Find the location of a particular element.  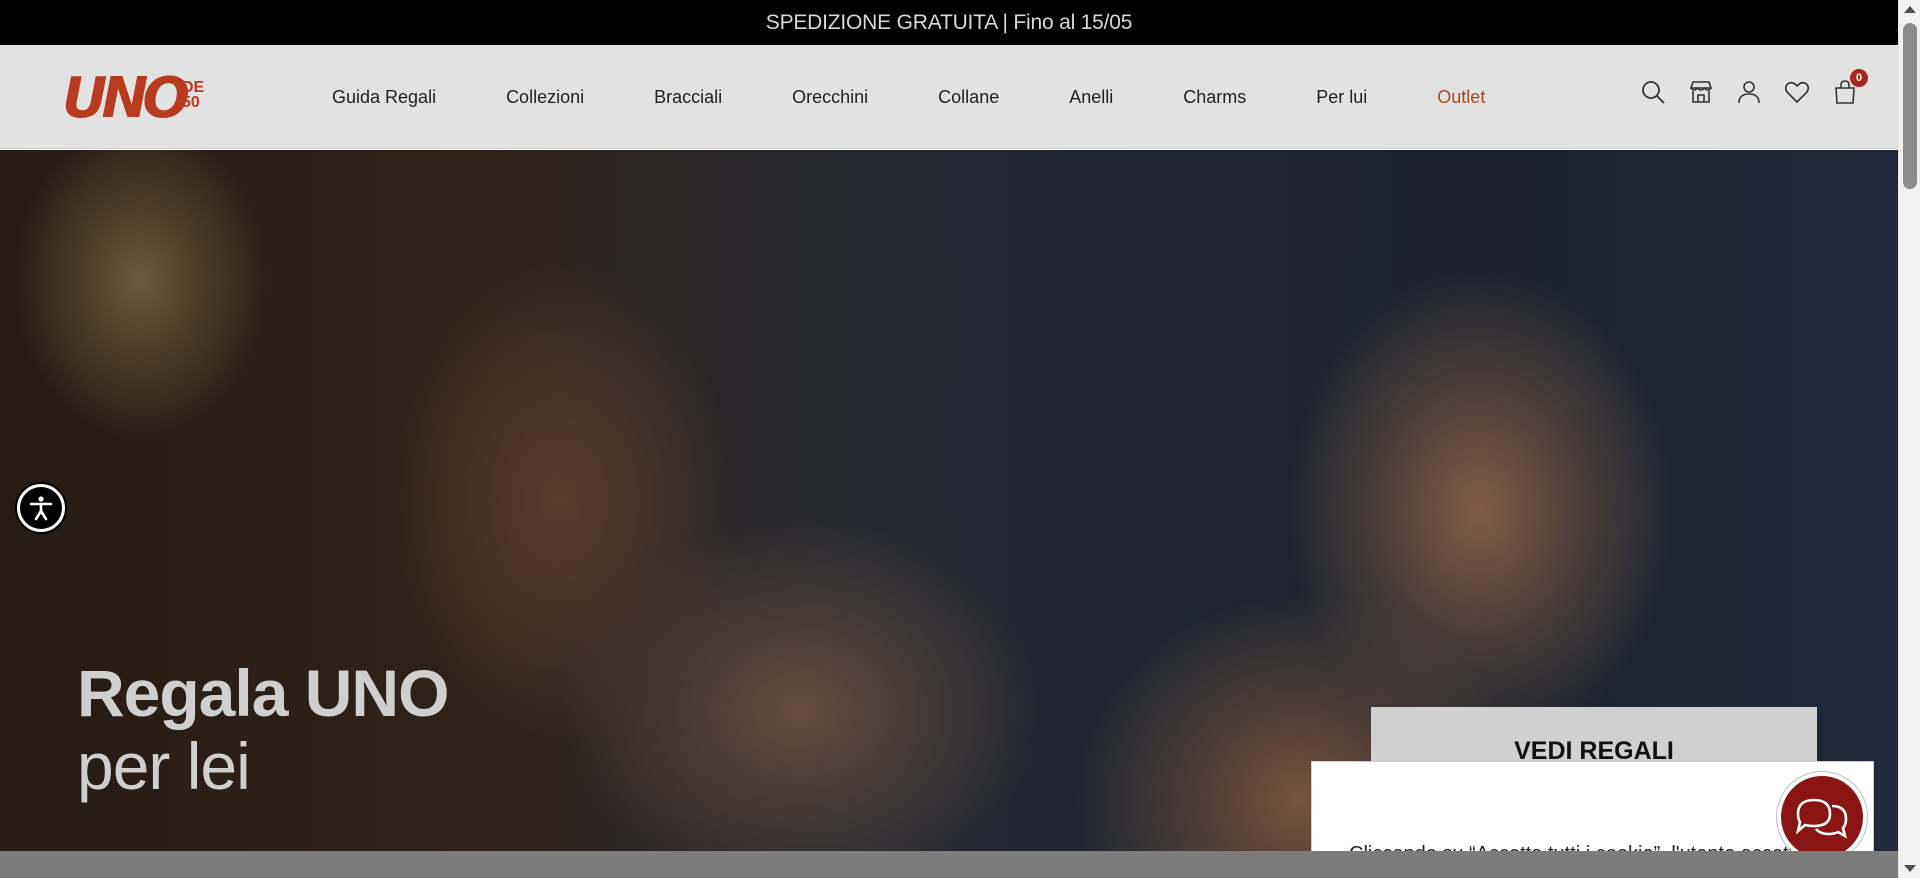

search-icon is located at coordinates (1653, 92).